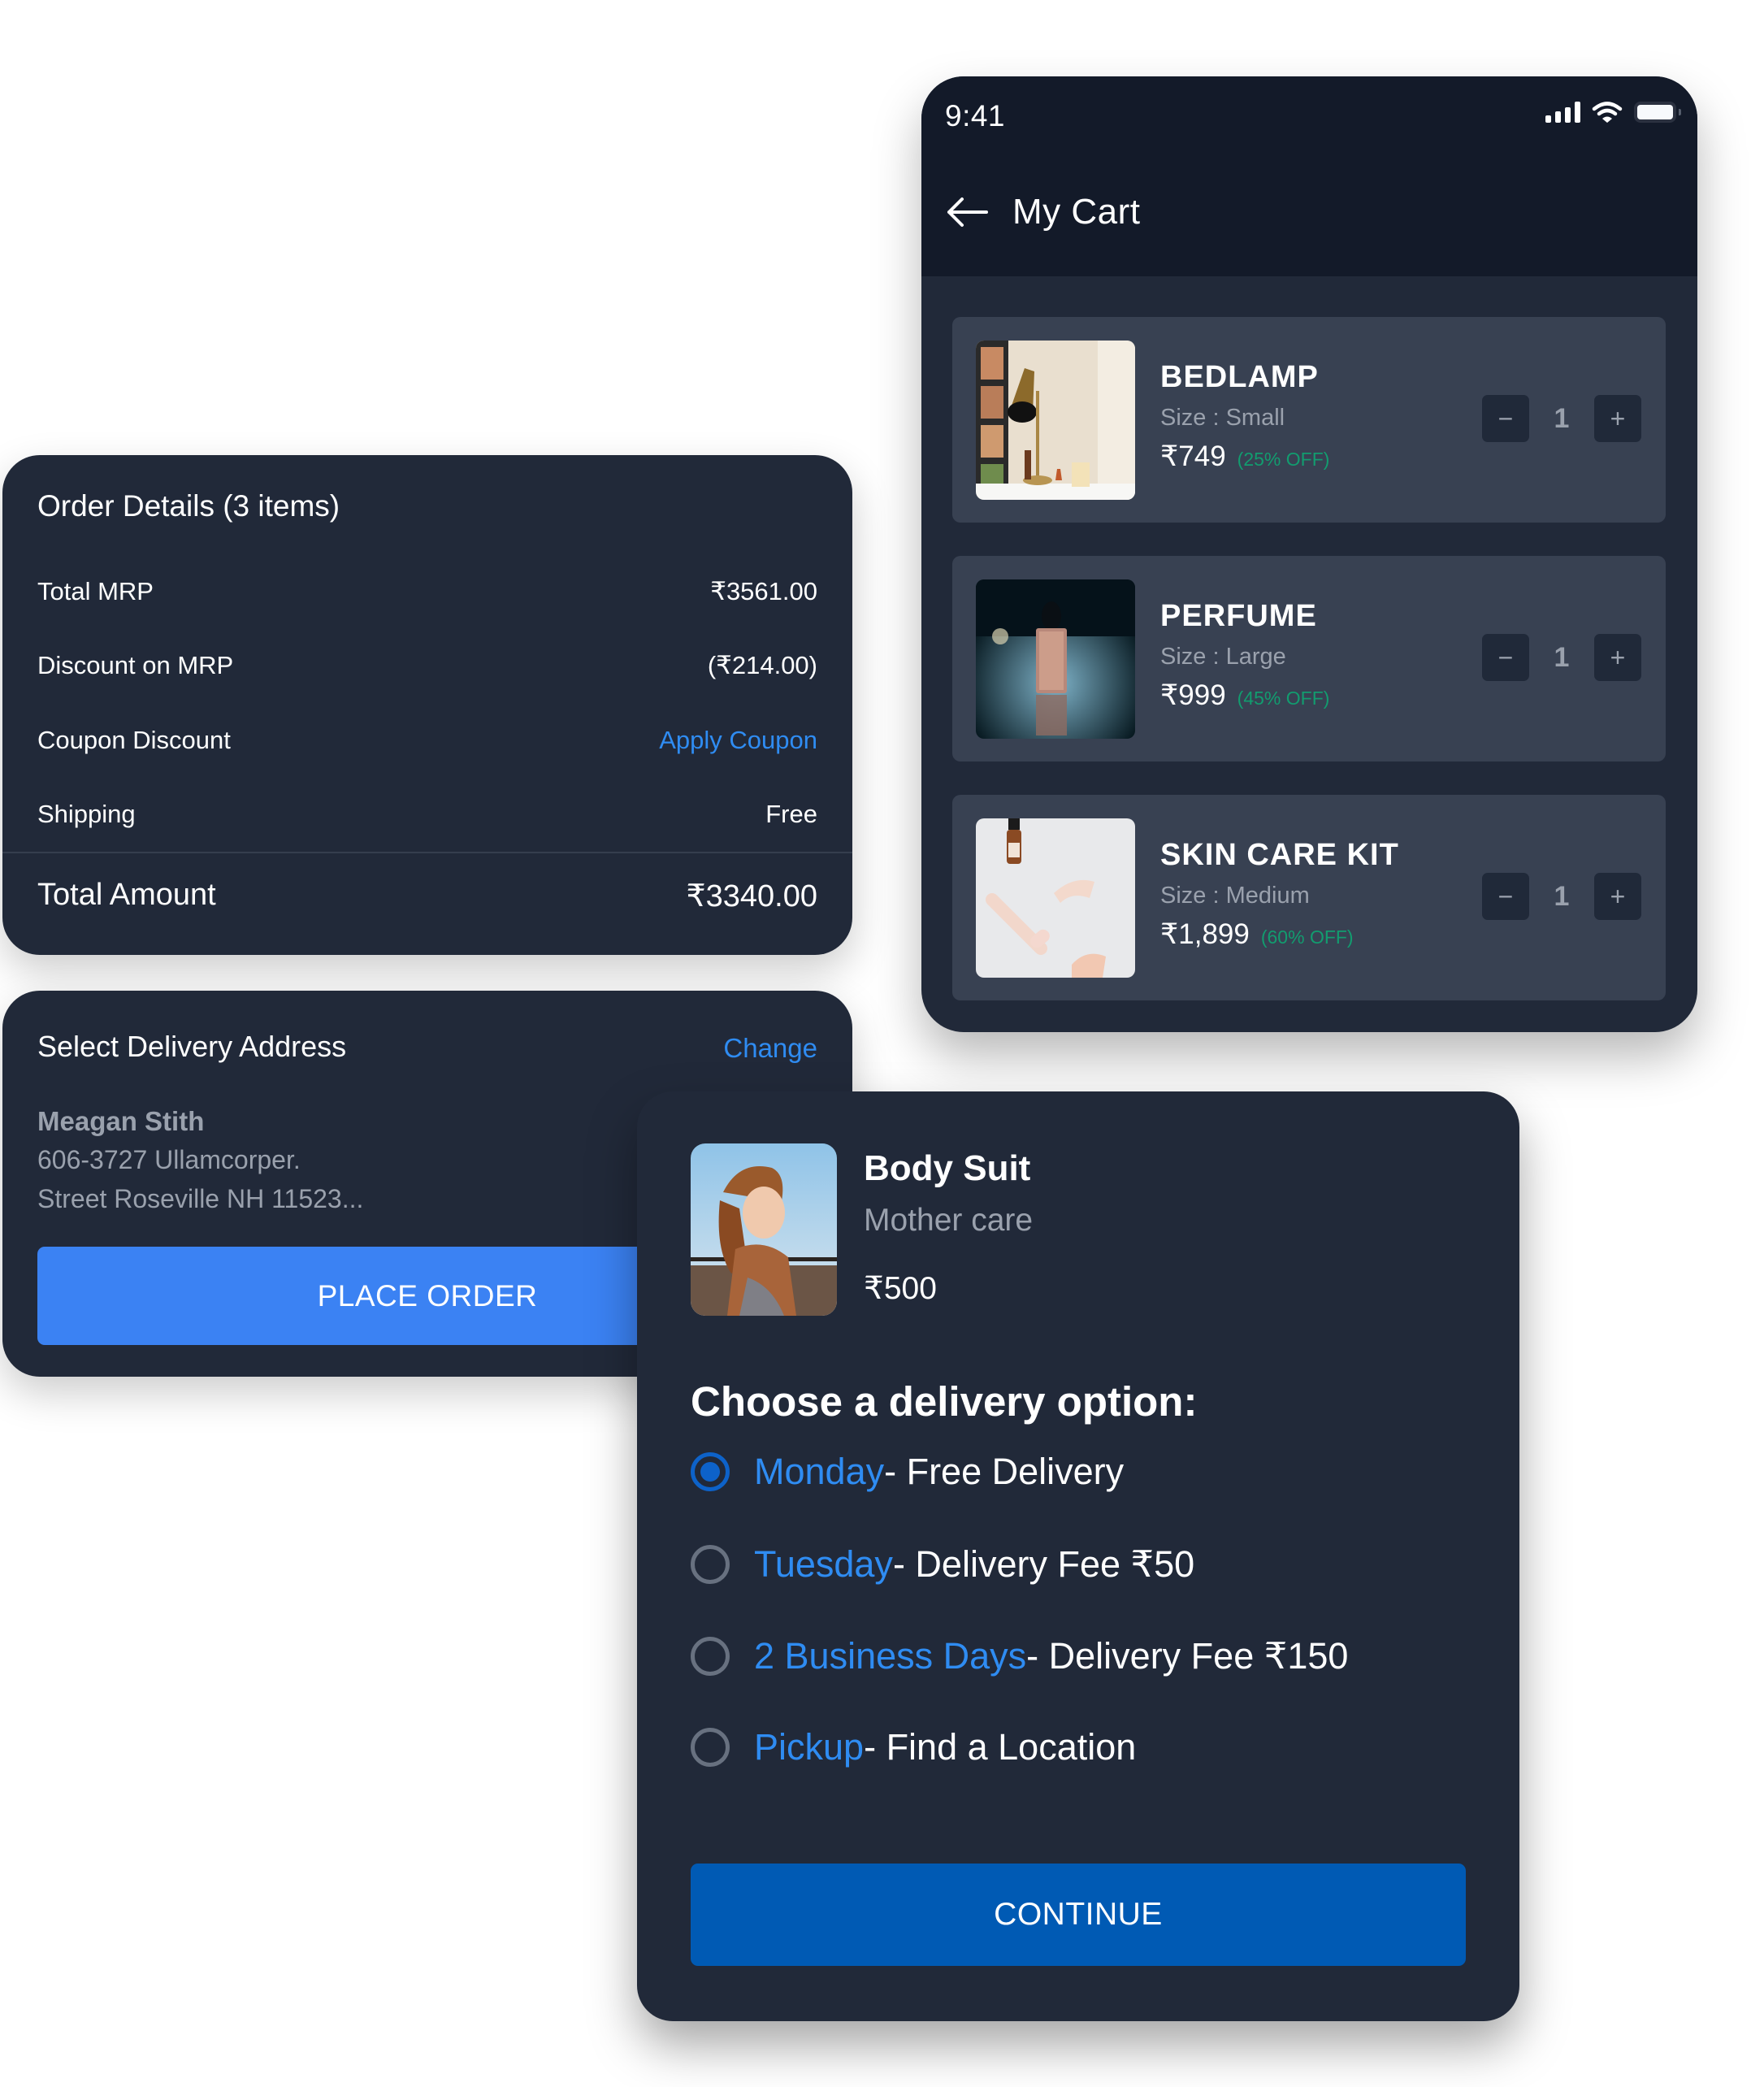 This screenshot has width=1764, height=2087. What do you see at coordinates (949, 1220) in the screenshot?
I see `product-brand: Mother care` at bounding box center [949, 1220].